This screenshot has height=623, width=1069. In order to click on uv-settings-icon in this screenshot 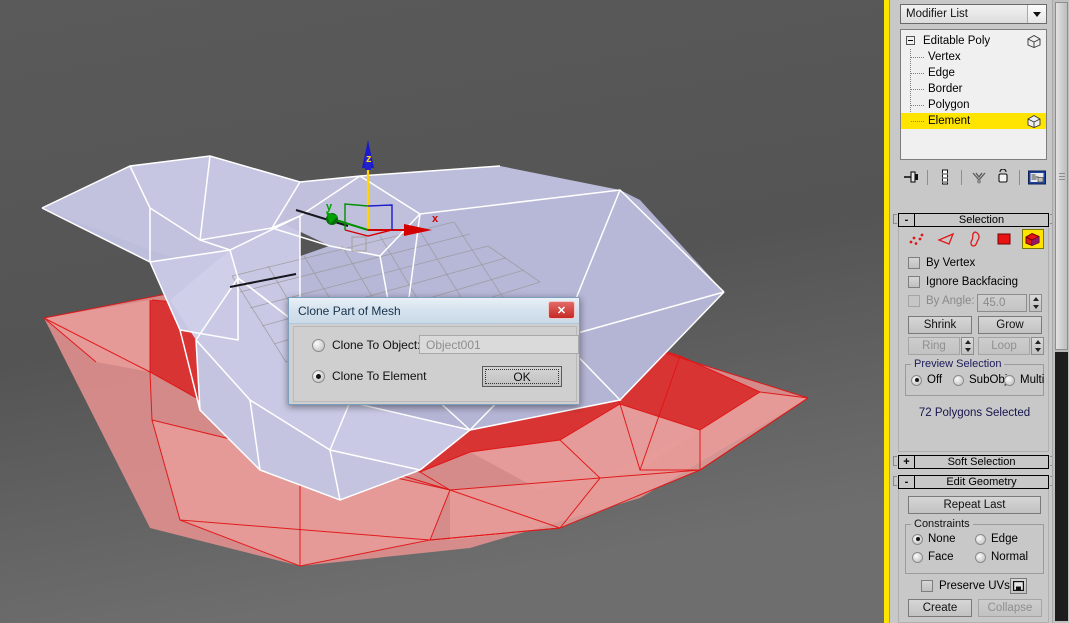, I will do `click(1018, 586)`.